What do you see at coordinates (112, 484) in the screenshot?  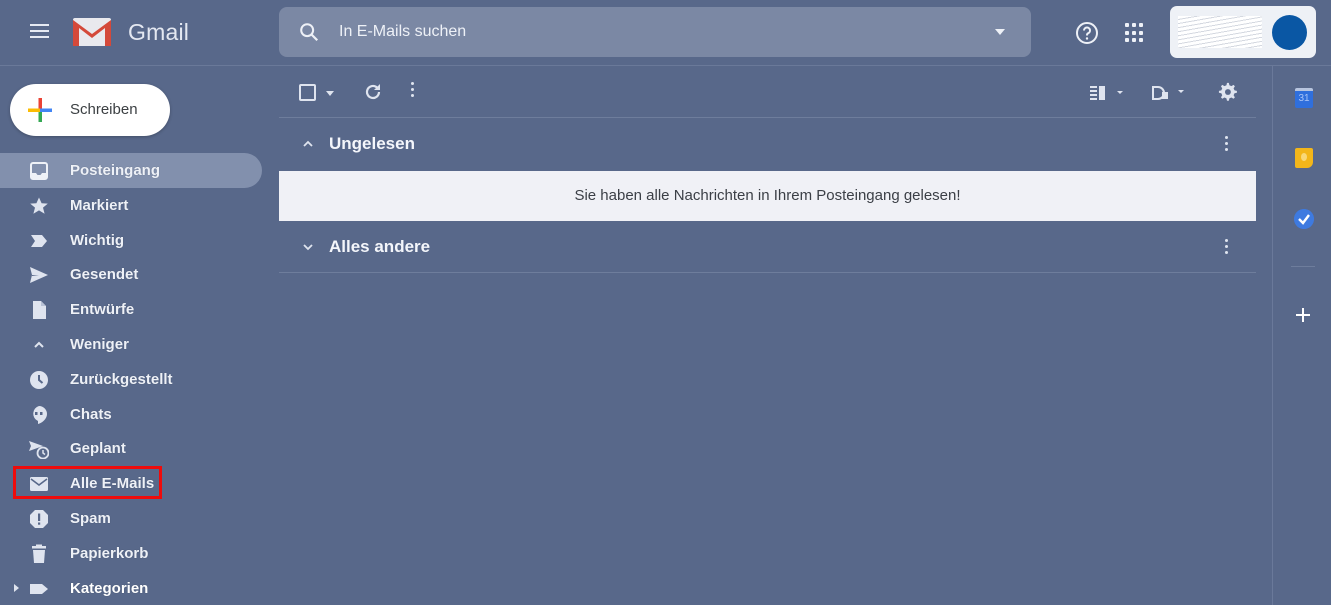 I see `sidebar-item-label: Alle E-Mails` at bounding box center [112, 484].